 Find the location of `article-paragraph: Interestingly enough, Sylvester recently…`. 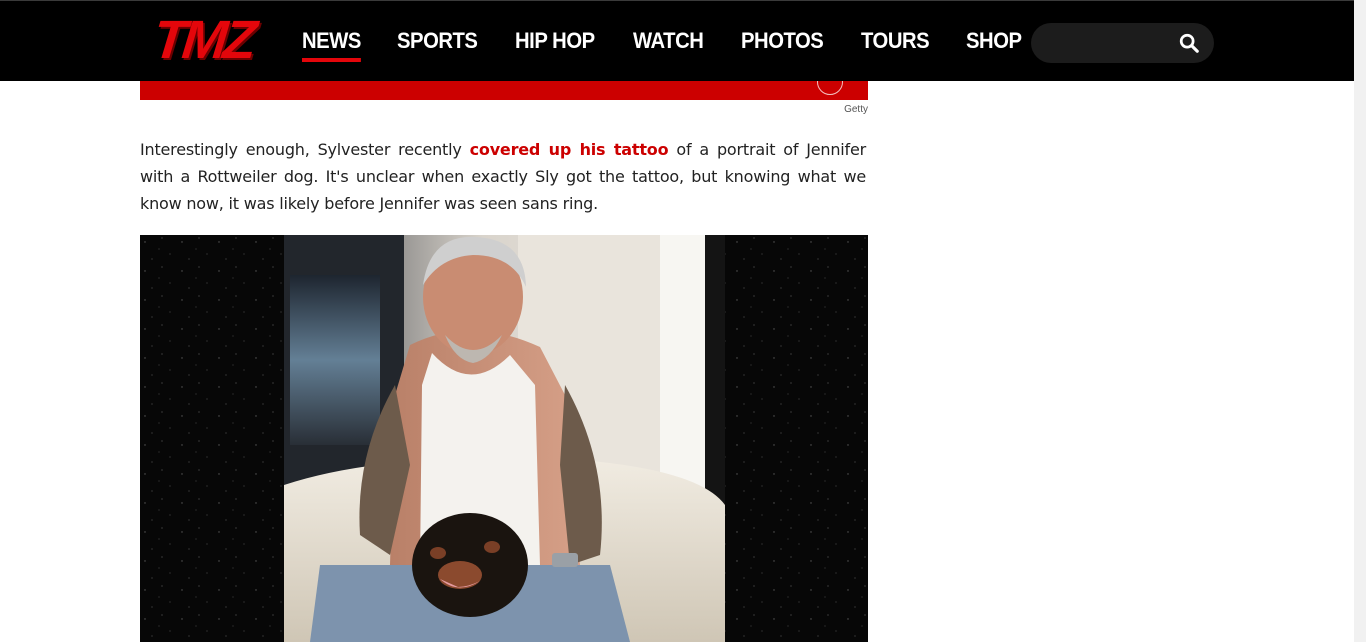

article-paragraph: Interestingly enough, Sylvester recently… is located at coordinates (503, 176).